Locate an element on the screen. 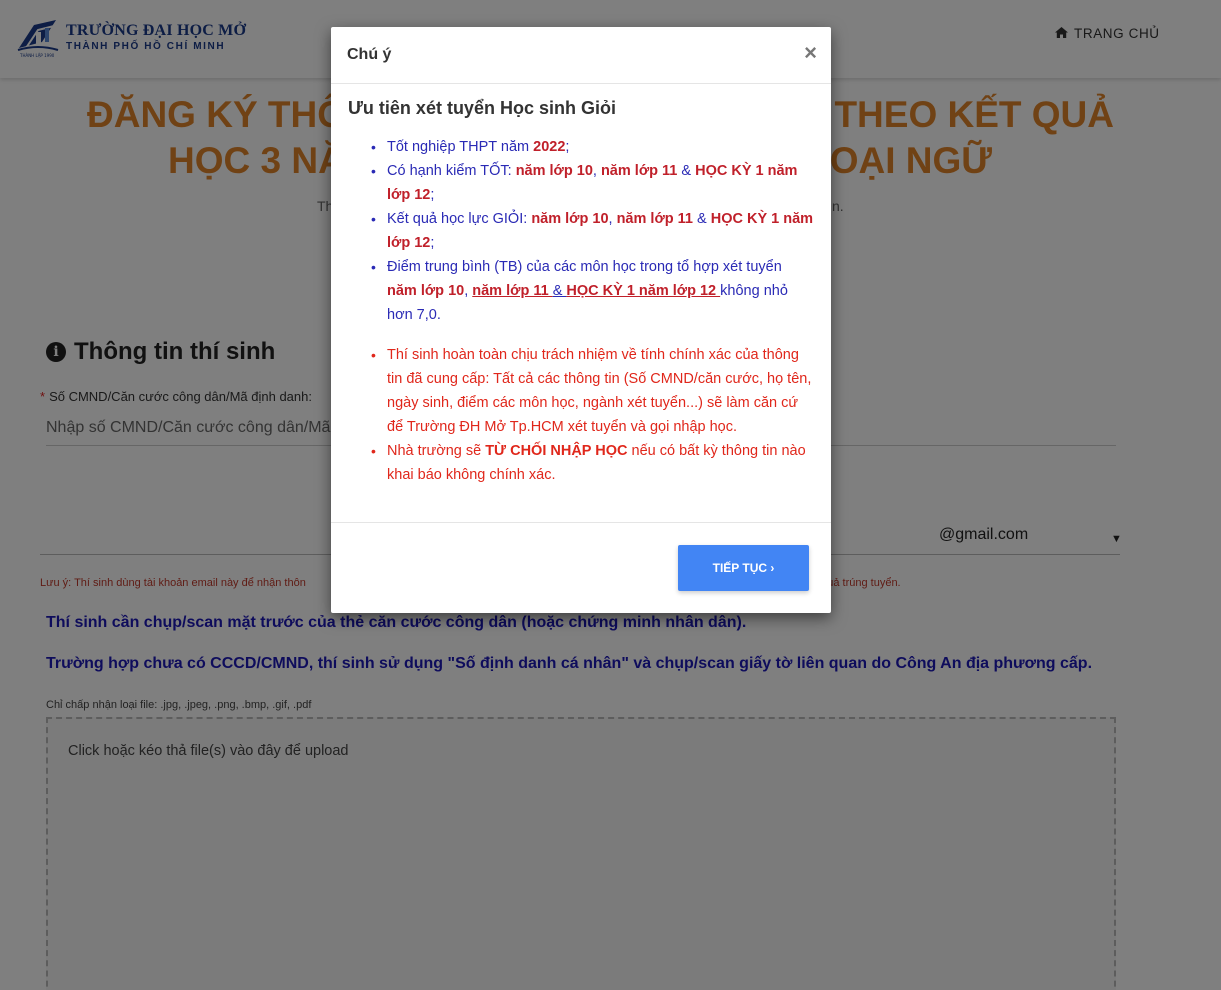  modal-header: Chú ý × is located at coordinates (581, 55).